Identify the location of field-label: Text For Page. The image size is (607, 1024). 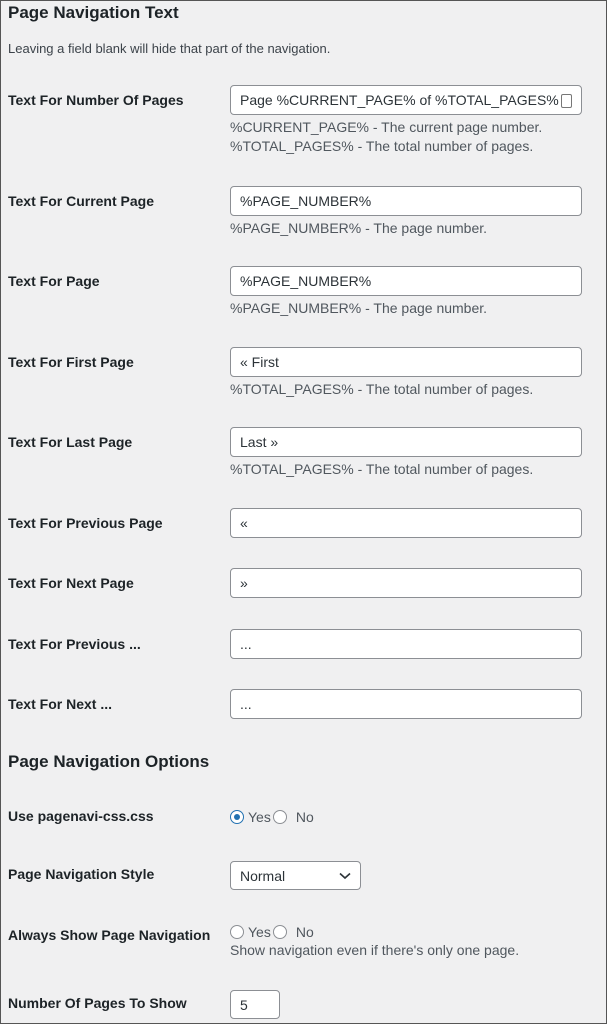
(54, 281).